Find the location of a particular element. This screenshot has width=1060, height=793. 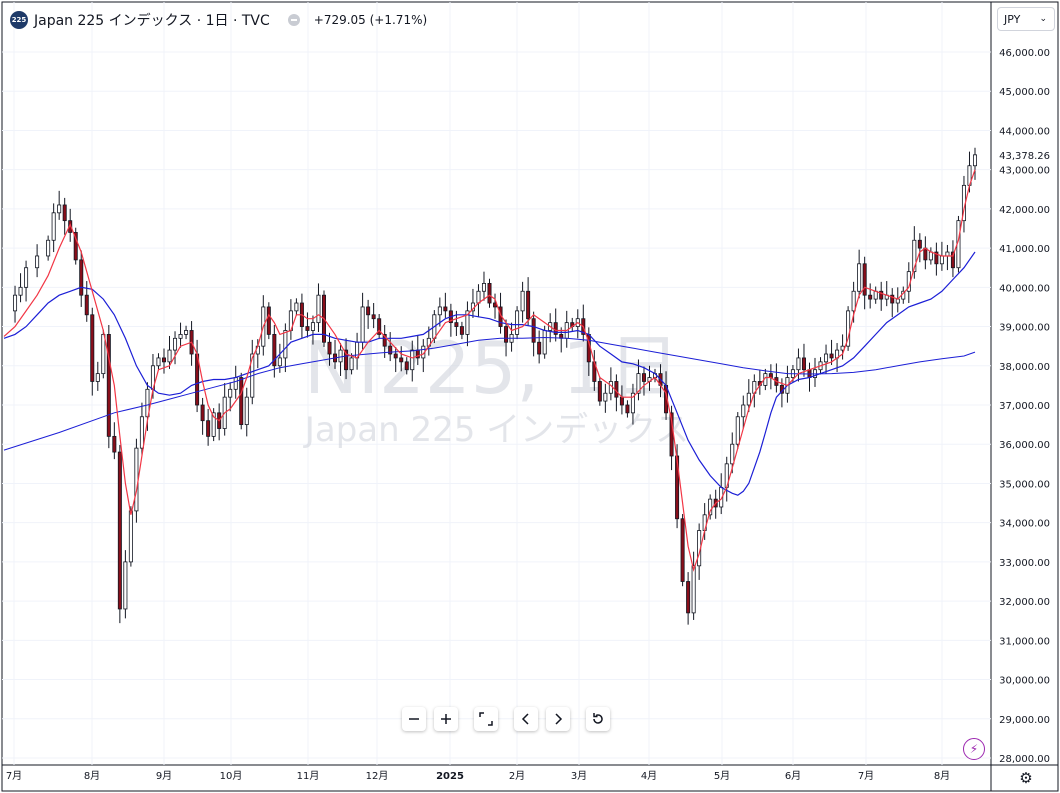

settings-icon: ⚙ is located at coordinates (1026, 778).